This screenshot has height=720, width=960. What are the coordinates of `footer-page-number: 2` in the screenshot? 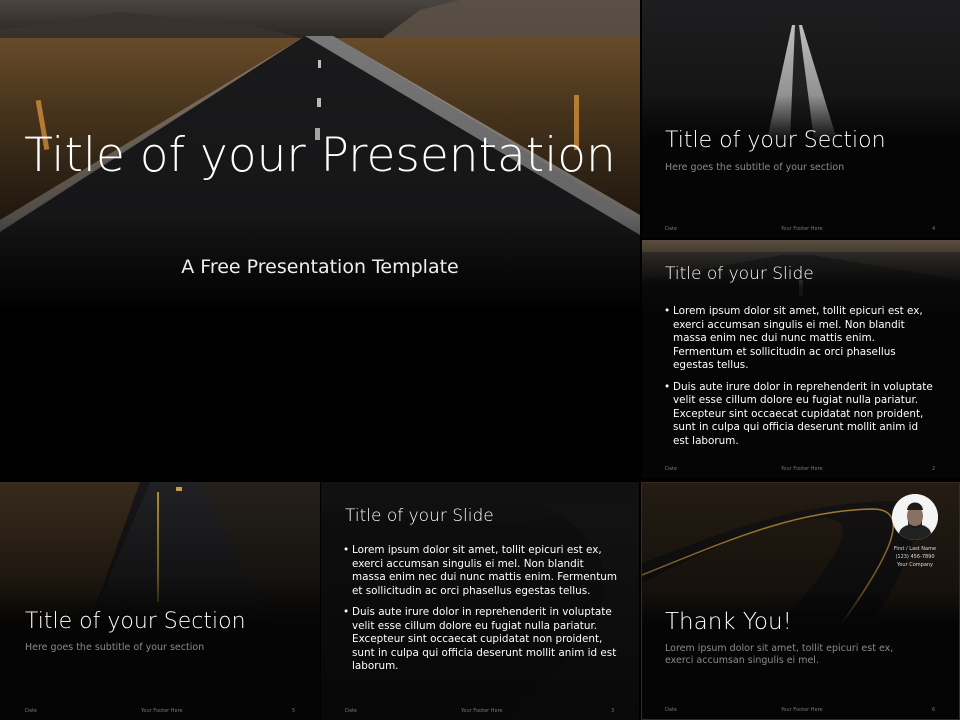 It's located at (934, 469).